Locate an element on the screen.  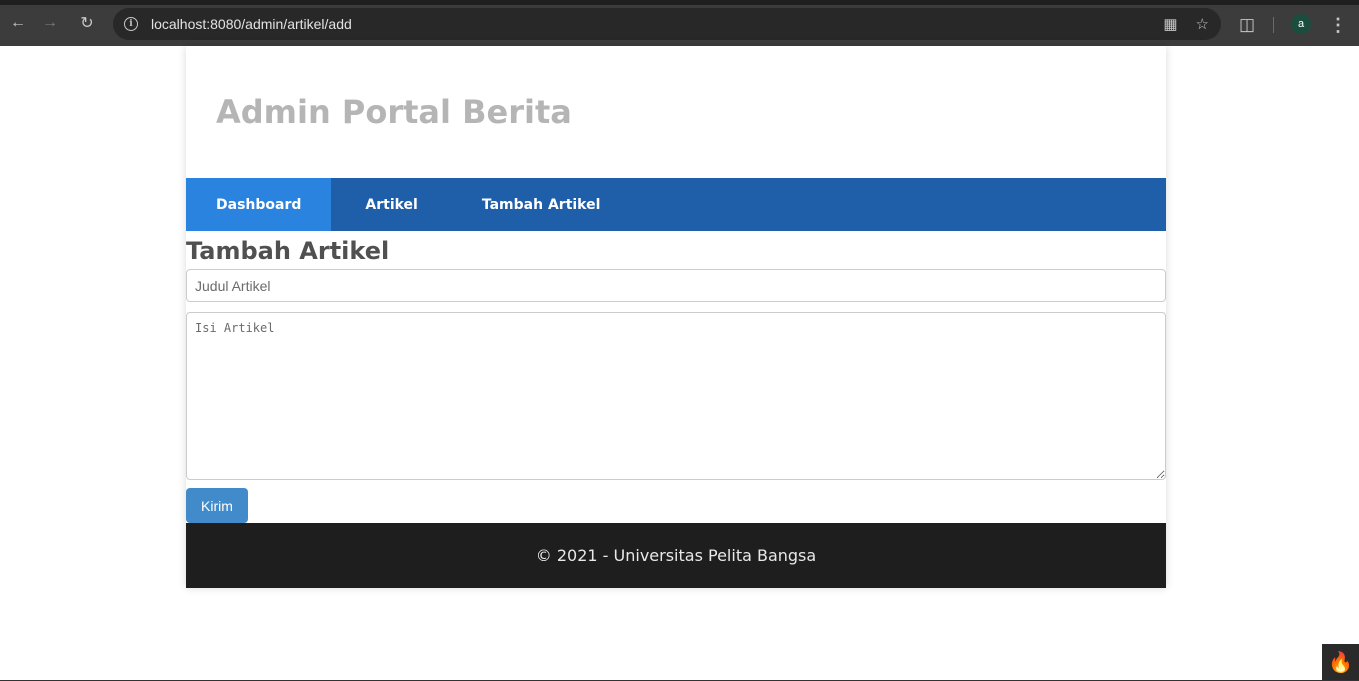
judul-input is located at coordinates (676, 285).